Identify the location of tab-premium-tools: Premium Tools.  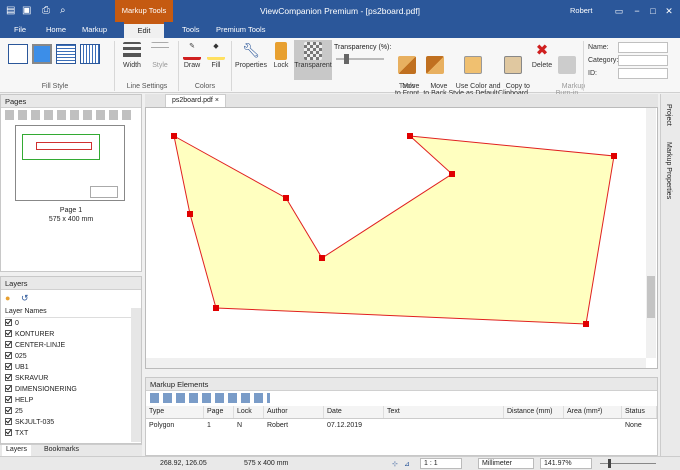
(240, 30).